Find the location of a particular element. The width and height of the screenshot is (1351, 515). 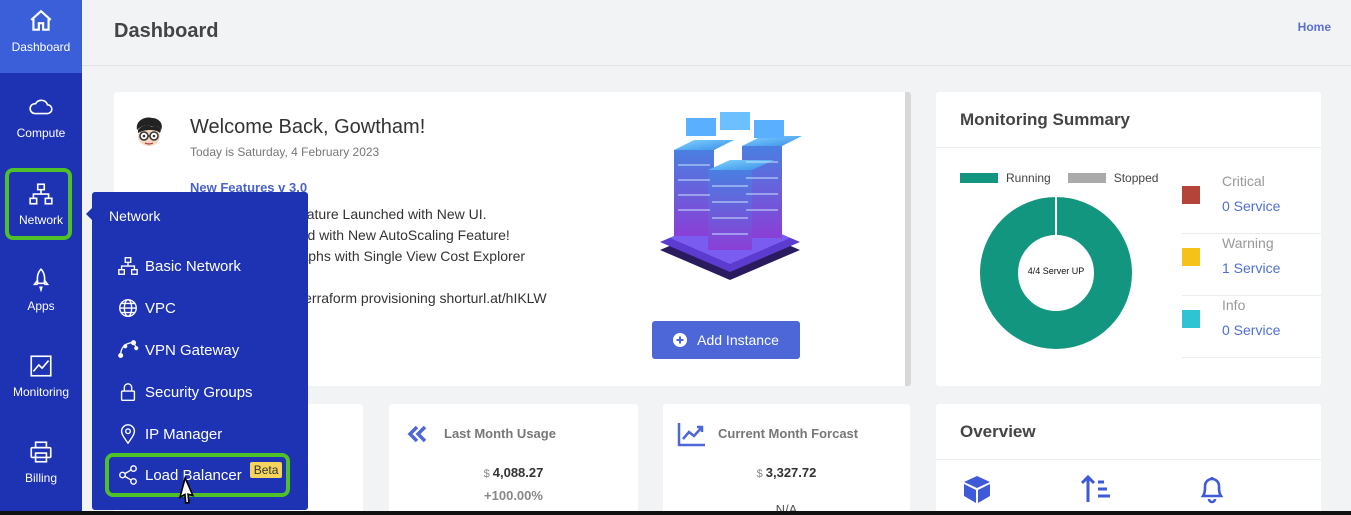

menu-item-vpn-gateway: VPN Gateway is located at coordinates (178, 350).